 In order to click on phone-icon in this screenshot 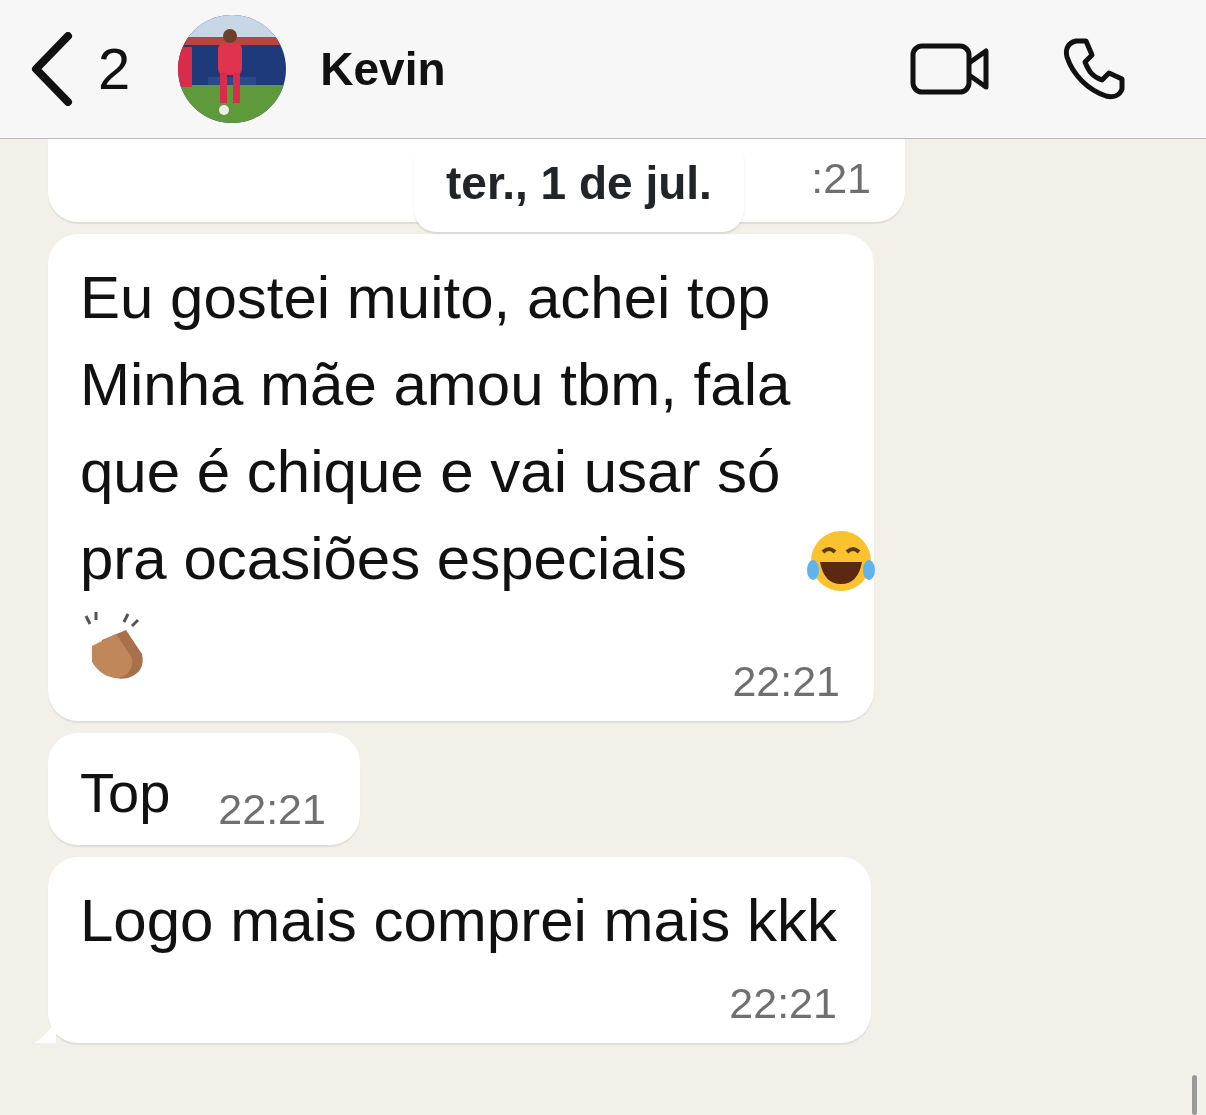, I will do `click(1094, 69)`.